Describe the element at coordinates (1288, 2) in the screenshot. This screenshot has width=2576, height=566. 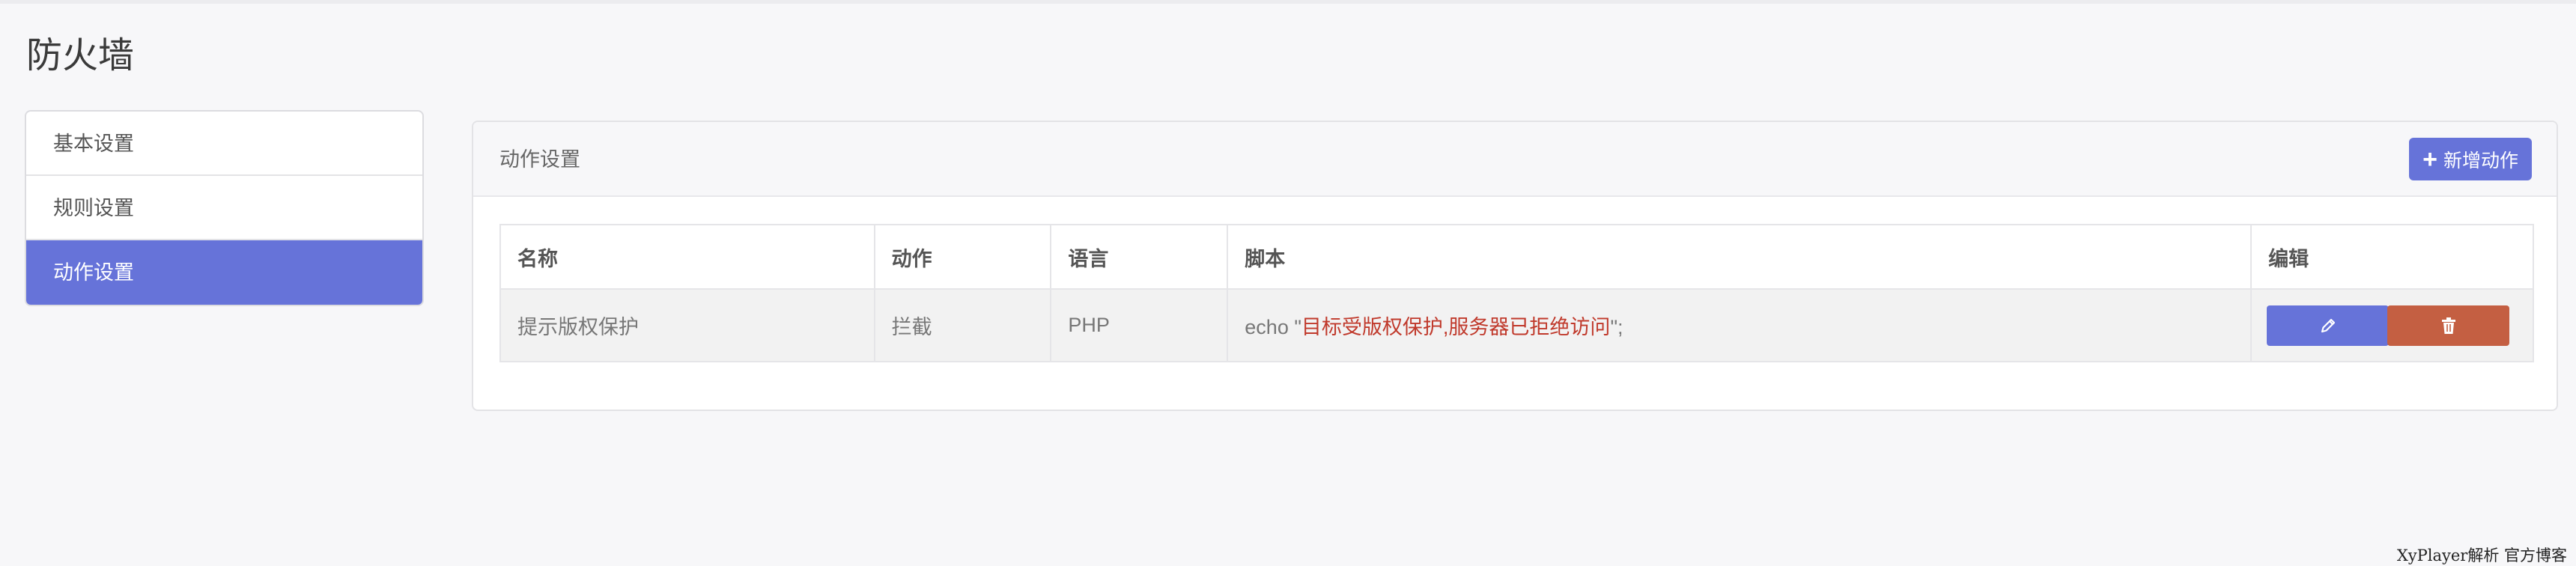
I see `top-border` at that location.